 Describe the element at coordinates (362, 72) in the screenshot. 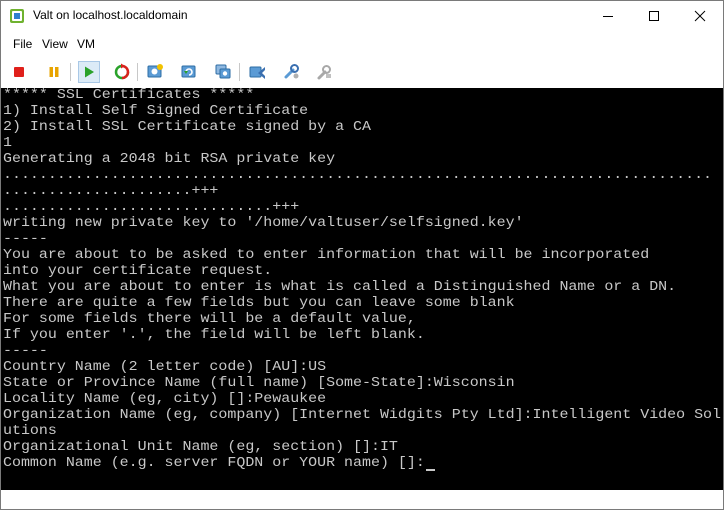

I see `toolbar` at that location.